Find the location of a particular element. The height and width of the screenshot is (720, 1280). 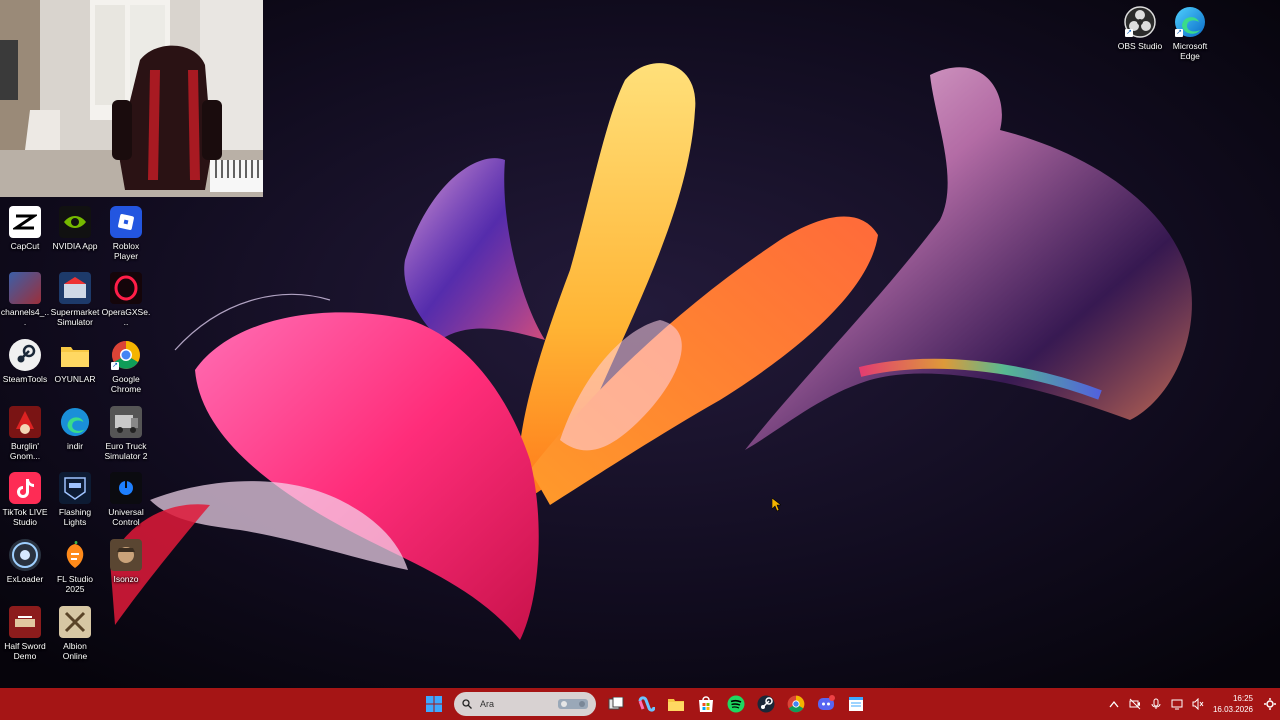

file-explorer-button is located at coordinates (676, 704).